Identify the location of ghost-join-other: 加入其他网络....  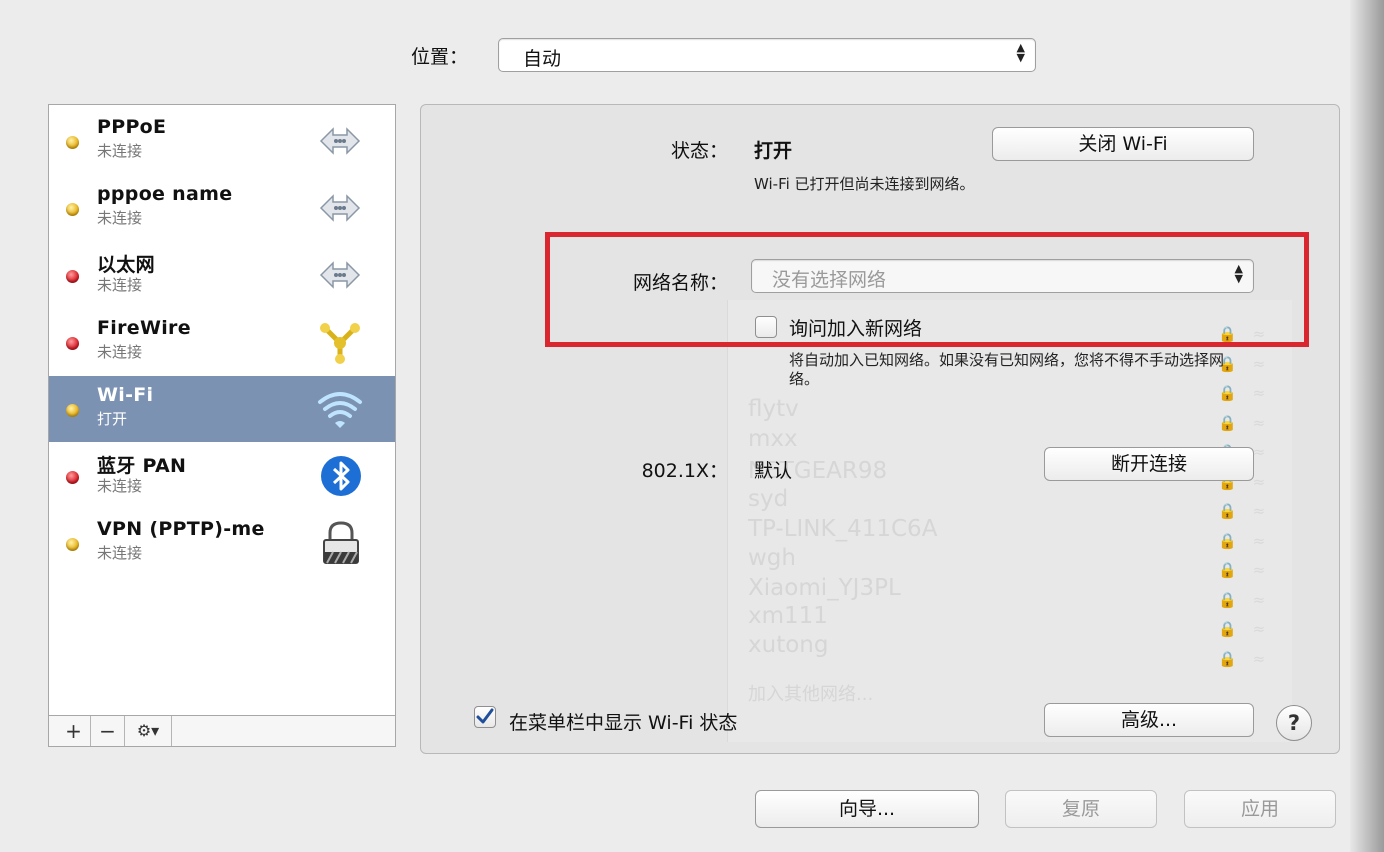
(811, 694).